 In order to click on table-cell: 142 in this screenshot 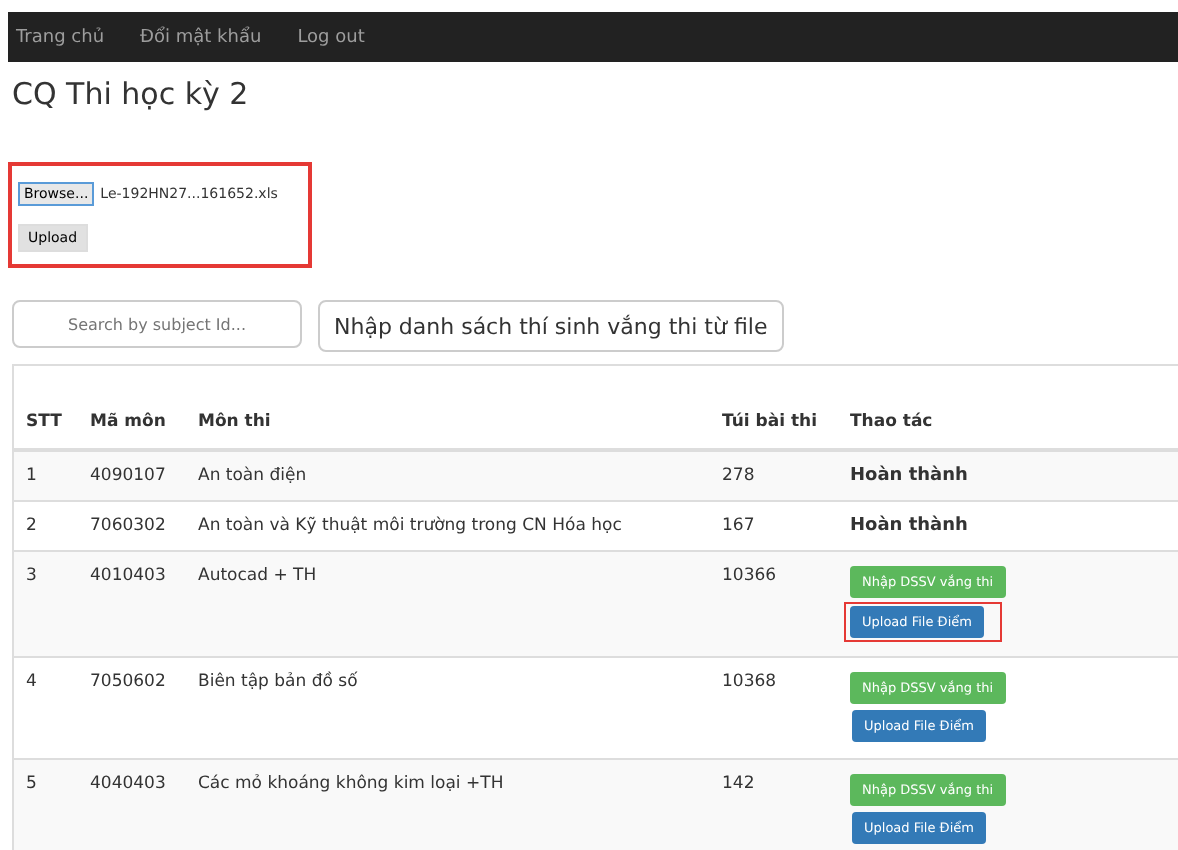, I will do `click(774, 804)`.